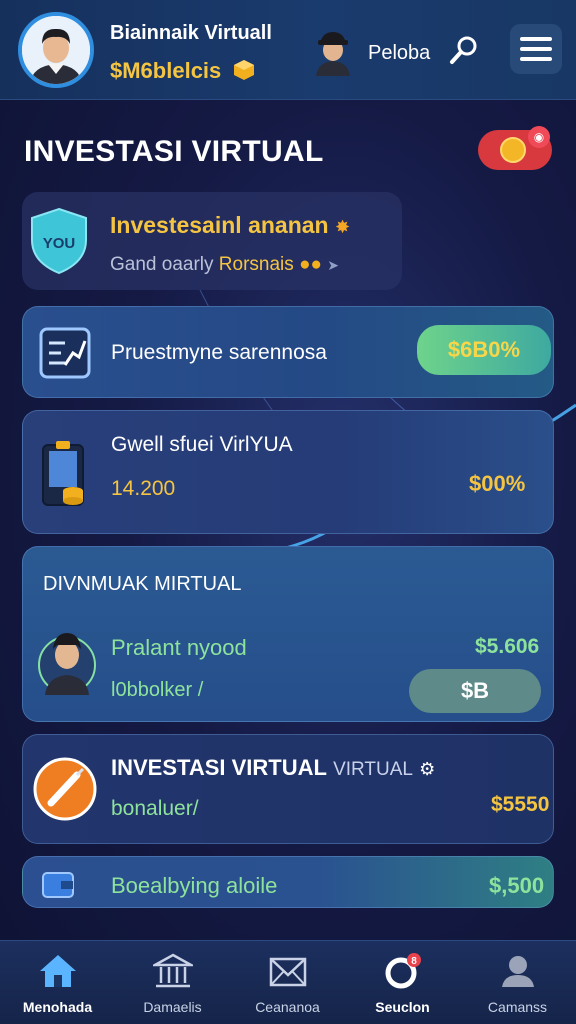 The height and width of the screenshot is (1024, 576). Describe the element at coordinates (287, 1007) in the screenshot. I see `nav-label-mail: Ceananoa` at that location.